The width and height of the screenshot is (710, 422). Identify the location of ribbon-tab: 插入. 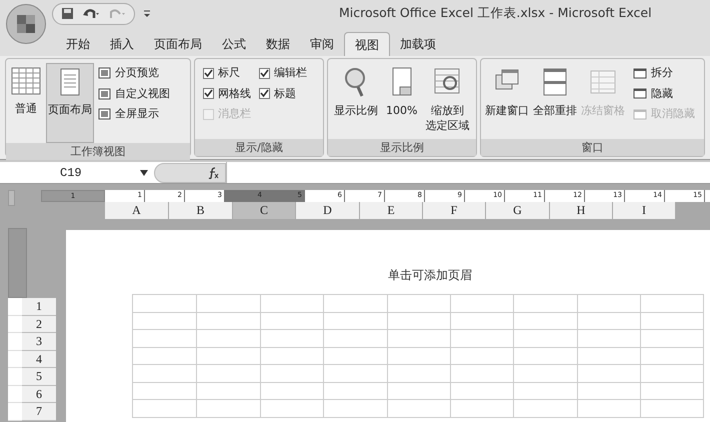
(122, 44).